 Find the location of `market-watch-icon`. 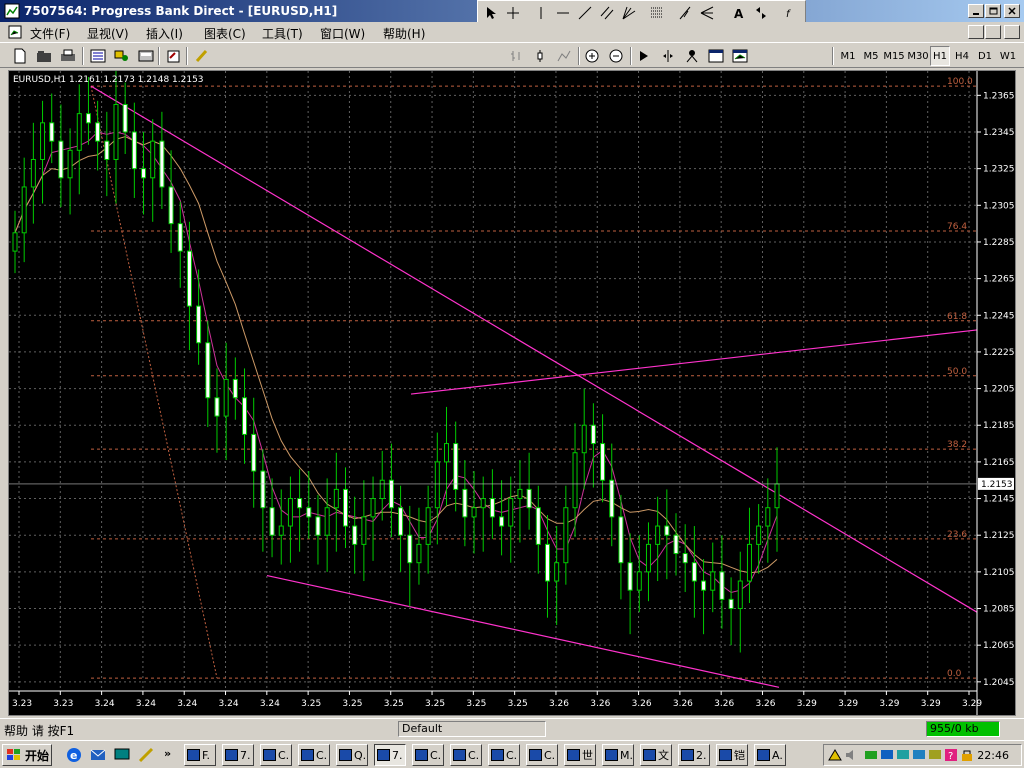

market-watch-icon is located at coordinates (98, 56).